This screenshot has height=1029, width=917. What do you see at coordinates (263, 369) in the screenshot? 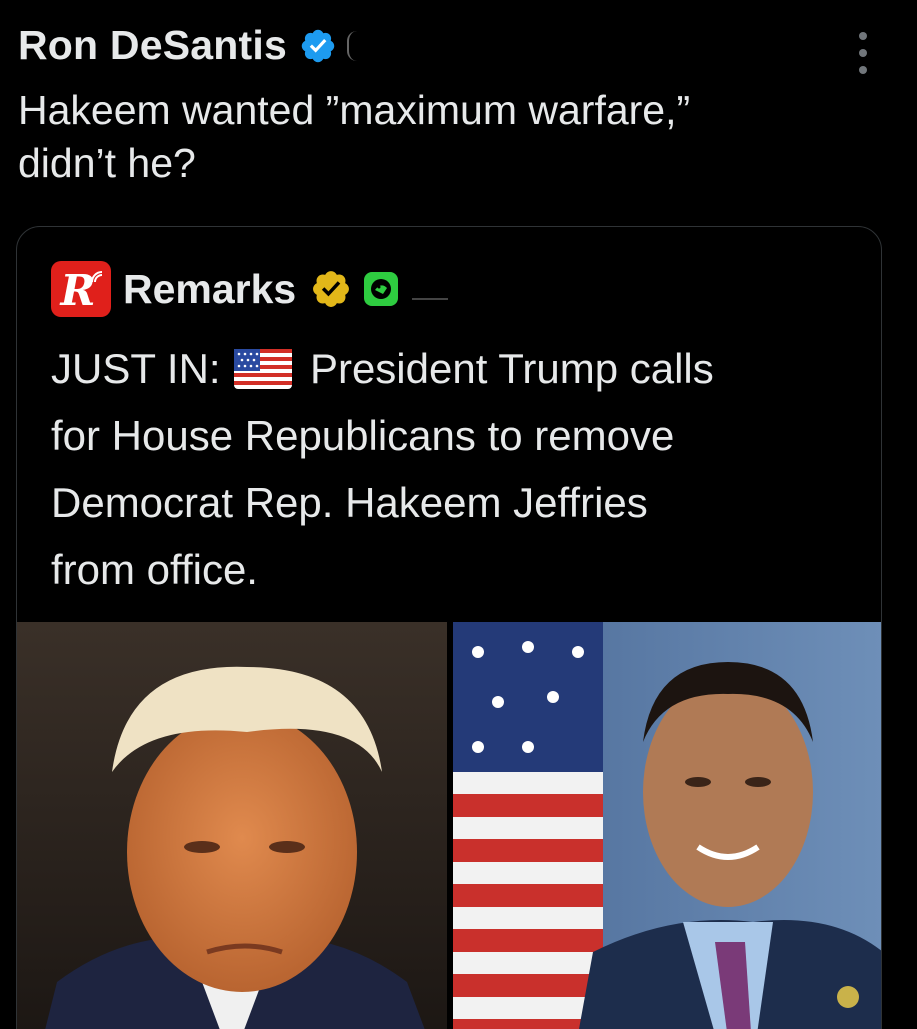
I see `us-flag-icon` at bounding box center [263, 369].